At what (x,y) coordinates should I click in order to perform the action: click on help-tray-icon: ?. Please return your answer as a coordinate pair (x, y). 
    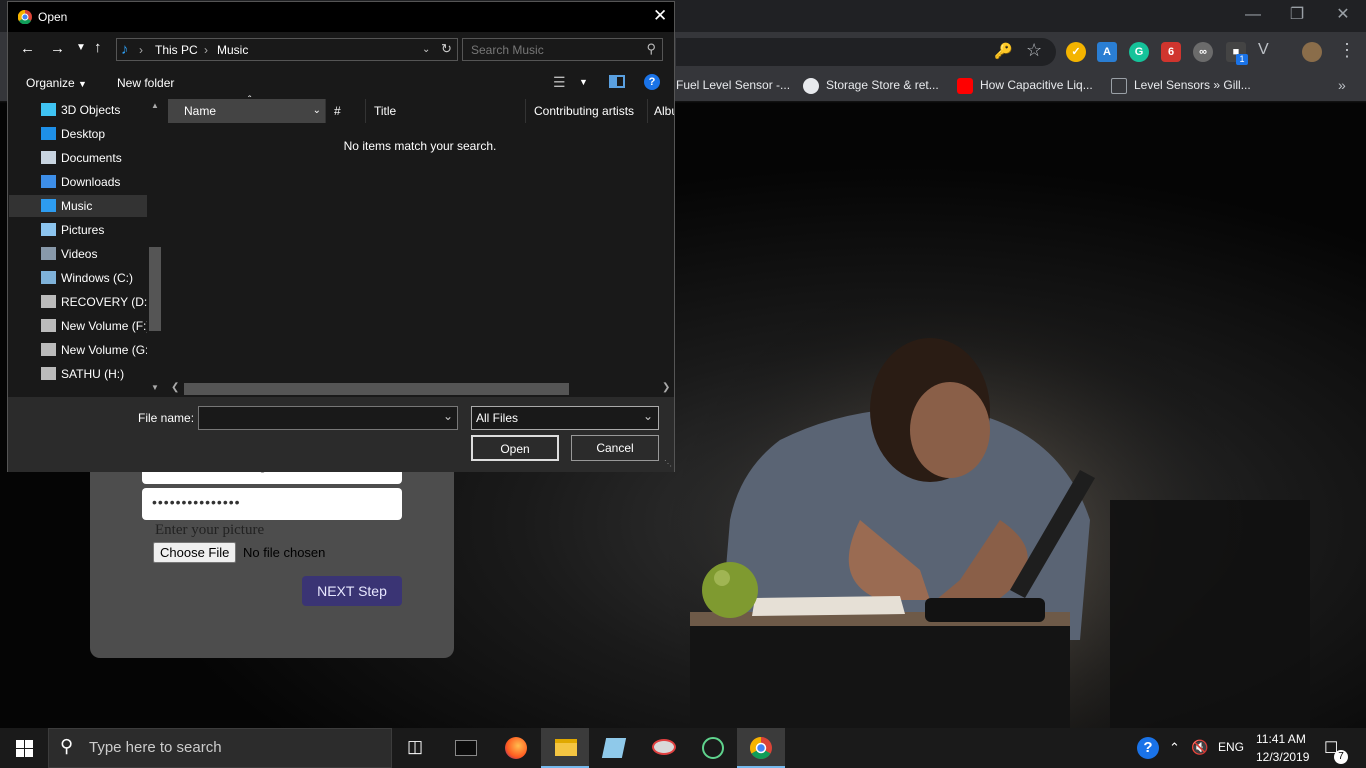
    Looking at the image, I should click on (1148, 748).